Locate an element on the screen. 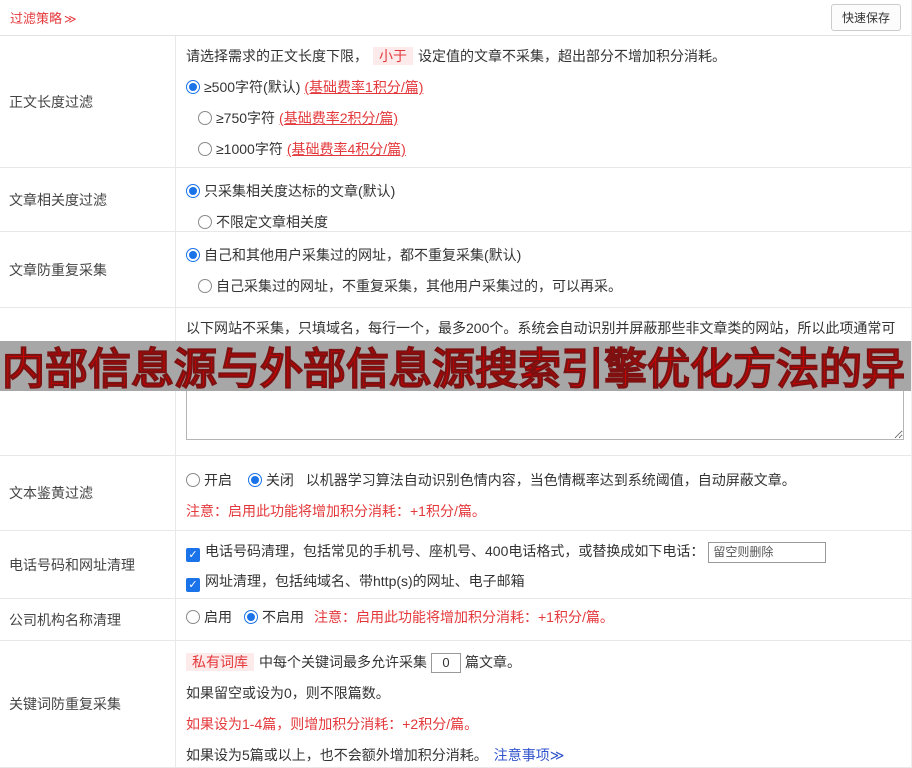 The image size is (912, 768). company-clean-label: 公司机构名称清理 is located at coordinates (88, 619).